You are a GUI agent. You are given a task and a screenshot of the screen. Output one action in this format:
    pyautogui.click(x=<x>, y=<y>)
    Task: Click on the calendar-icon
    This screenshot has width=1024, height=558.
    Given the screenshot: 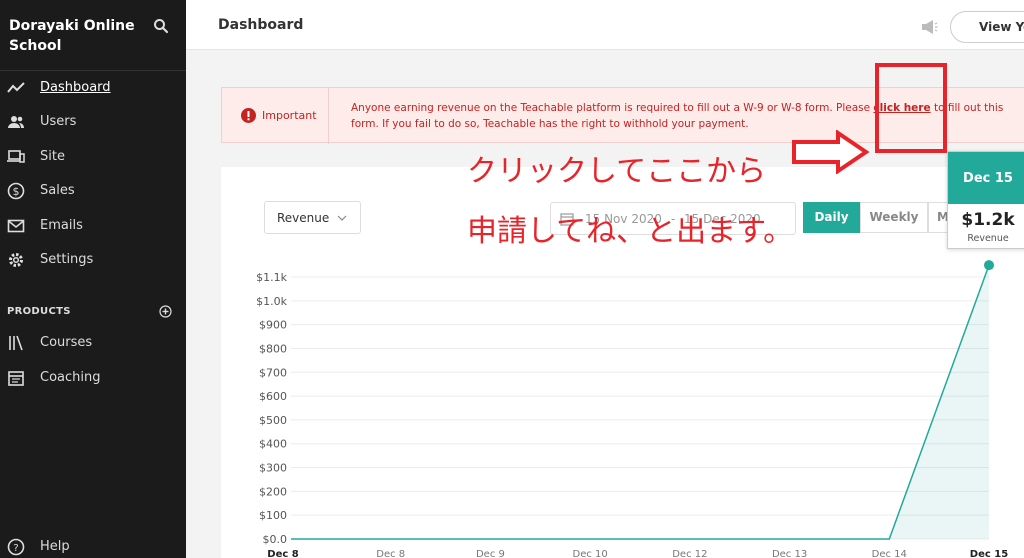 What is the action you would take?
    pyautogui.click(x=16, y=378)
    